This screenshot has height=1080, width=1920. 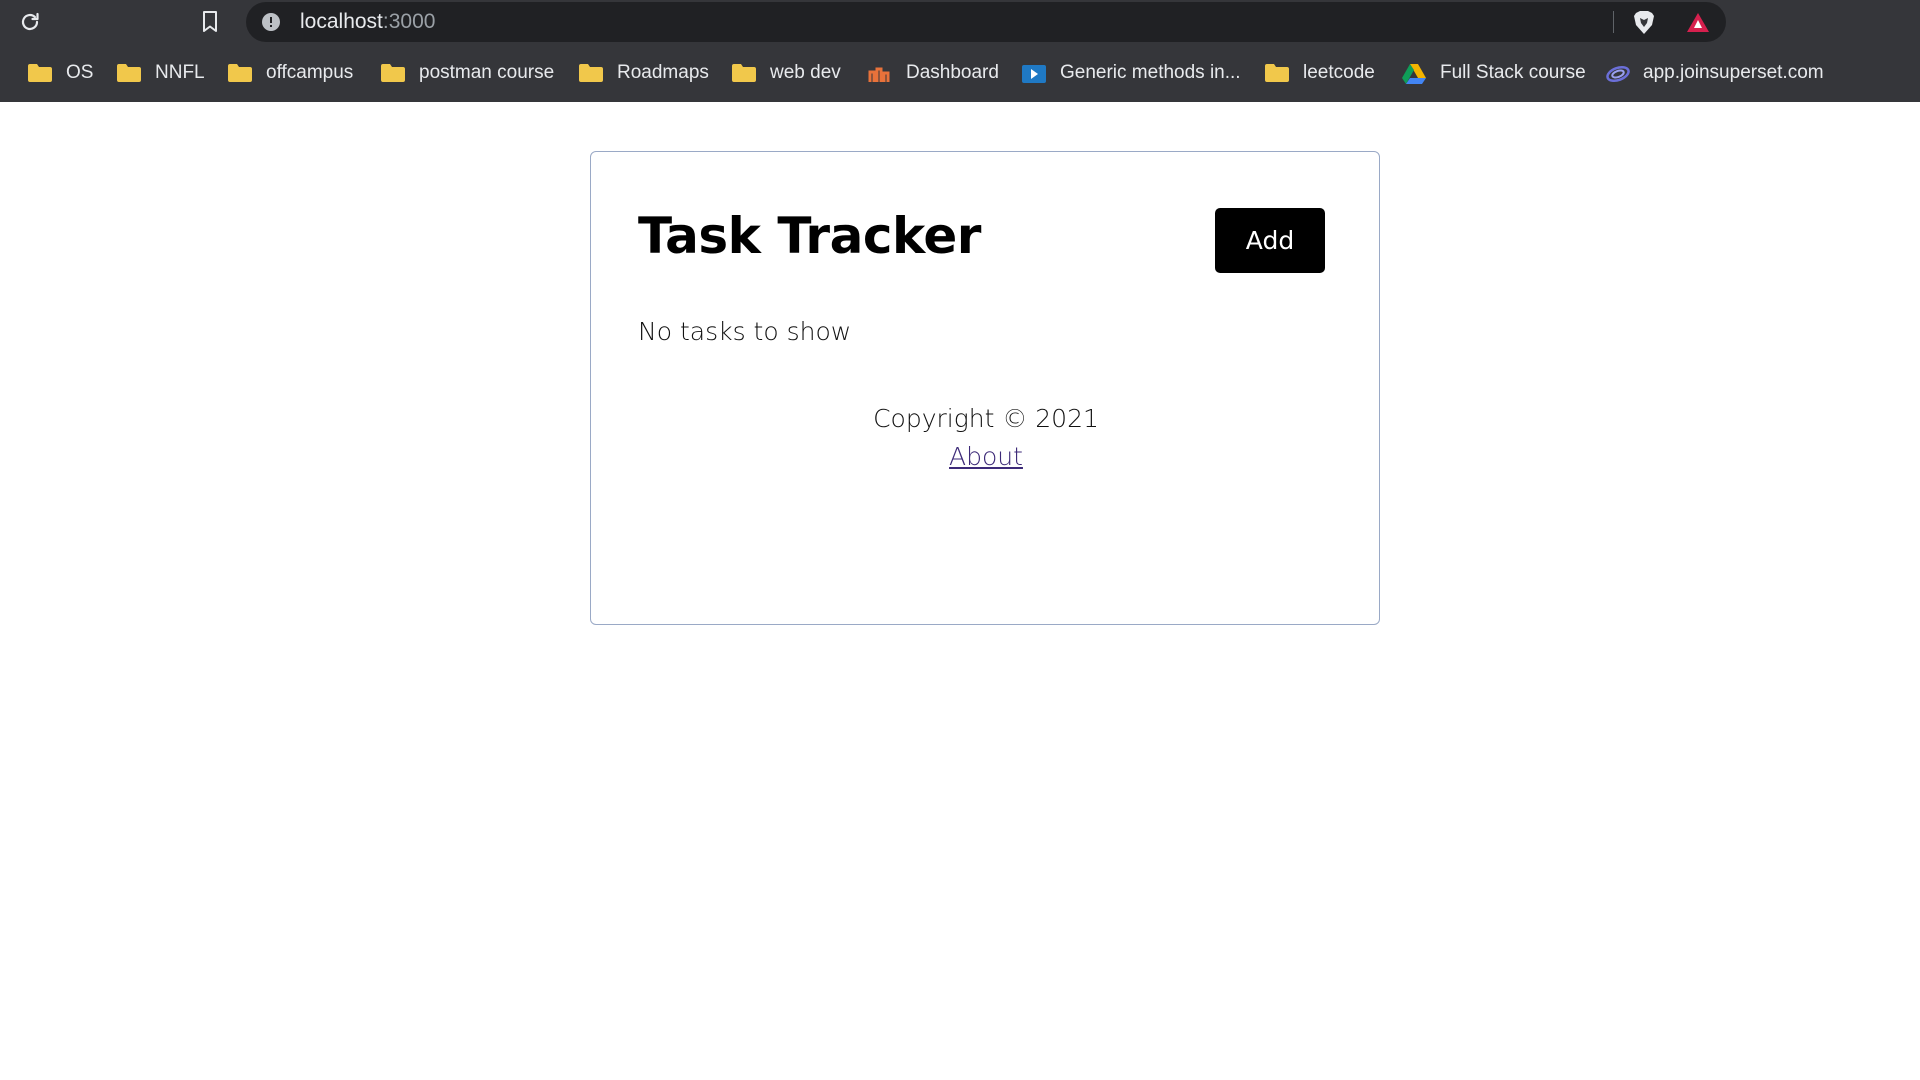 I want to click on bookmark-nnfl: NNFL, so click(x=161, y=73).